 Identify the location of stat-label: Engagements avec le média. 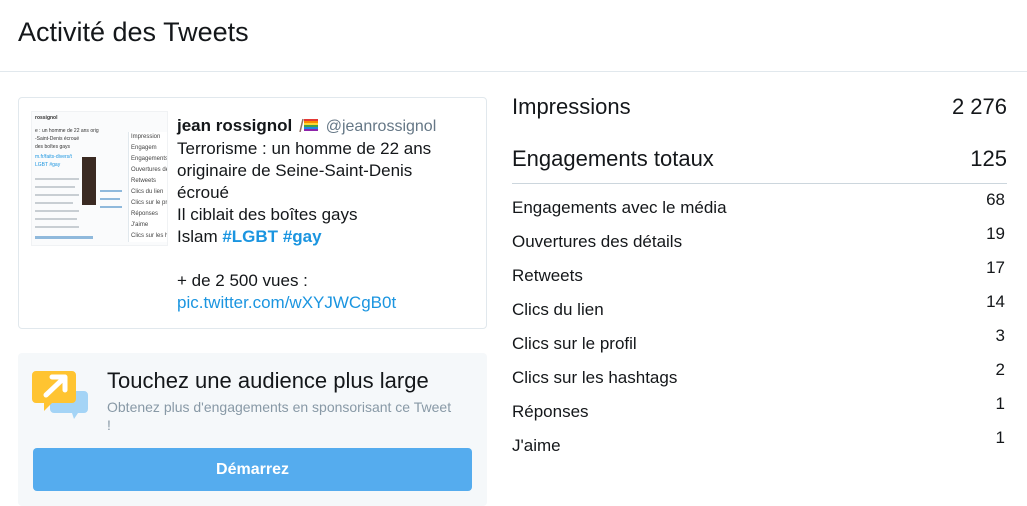
(619, 207).